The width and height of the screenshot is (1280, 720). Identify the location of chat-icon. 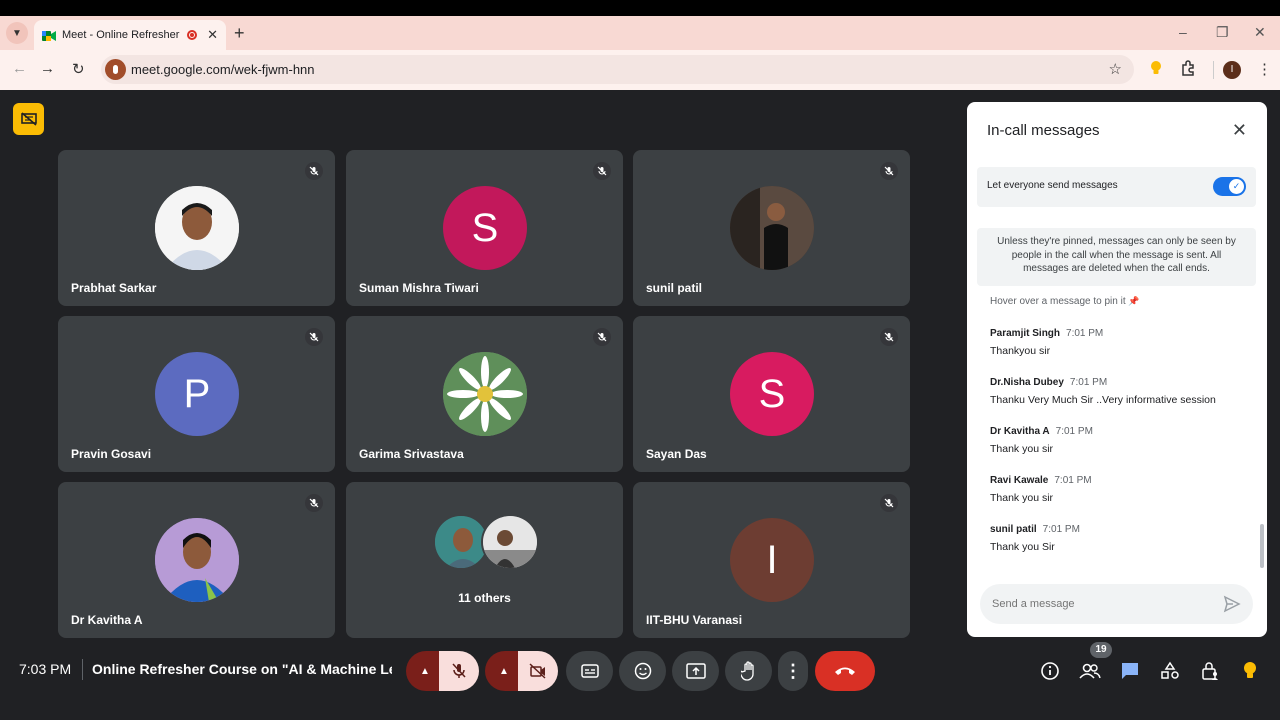
(1130, 671).